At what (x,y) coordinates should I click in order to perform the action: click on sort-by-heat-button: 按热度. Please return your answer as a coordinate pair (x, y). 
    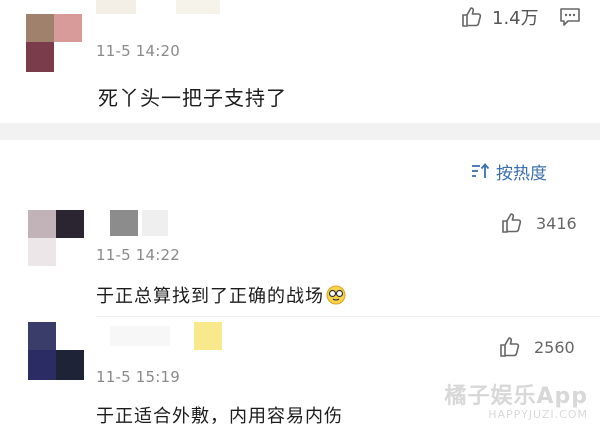
    Looking at the image, I should click on (508, 171).